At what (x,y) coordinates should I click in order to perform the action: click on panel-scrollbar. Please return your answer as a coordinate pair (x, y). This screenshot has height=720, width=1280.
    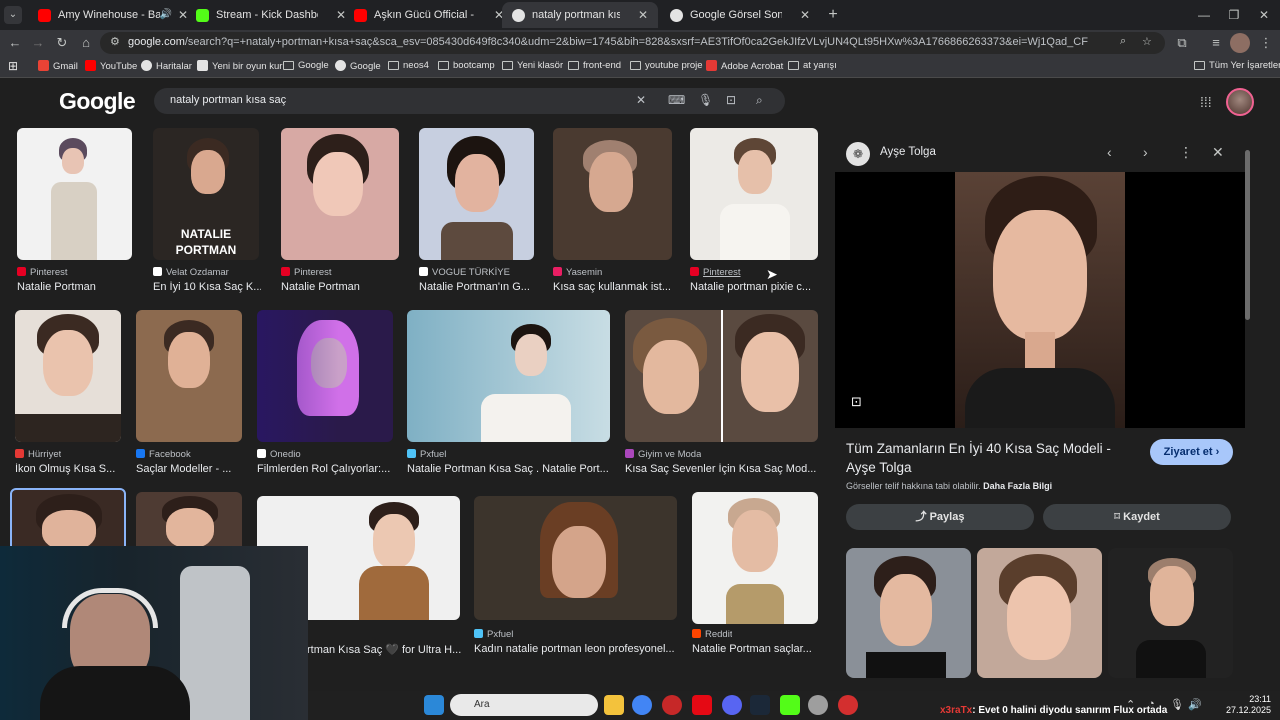
    Looking at the image, I should click on (1248, 405).